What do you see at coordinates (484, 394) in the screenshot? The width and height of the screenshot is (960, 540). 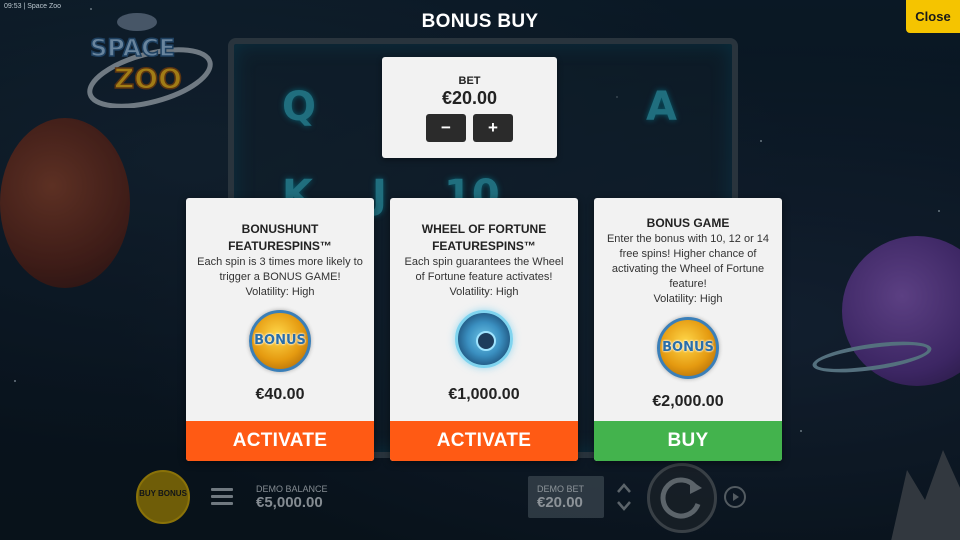 I see `card-price: €1,000.00` at bounding box center [484, 394].